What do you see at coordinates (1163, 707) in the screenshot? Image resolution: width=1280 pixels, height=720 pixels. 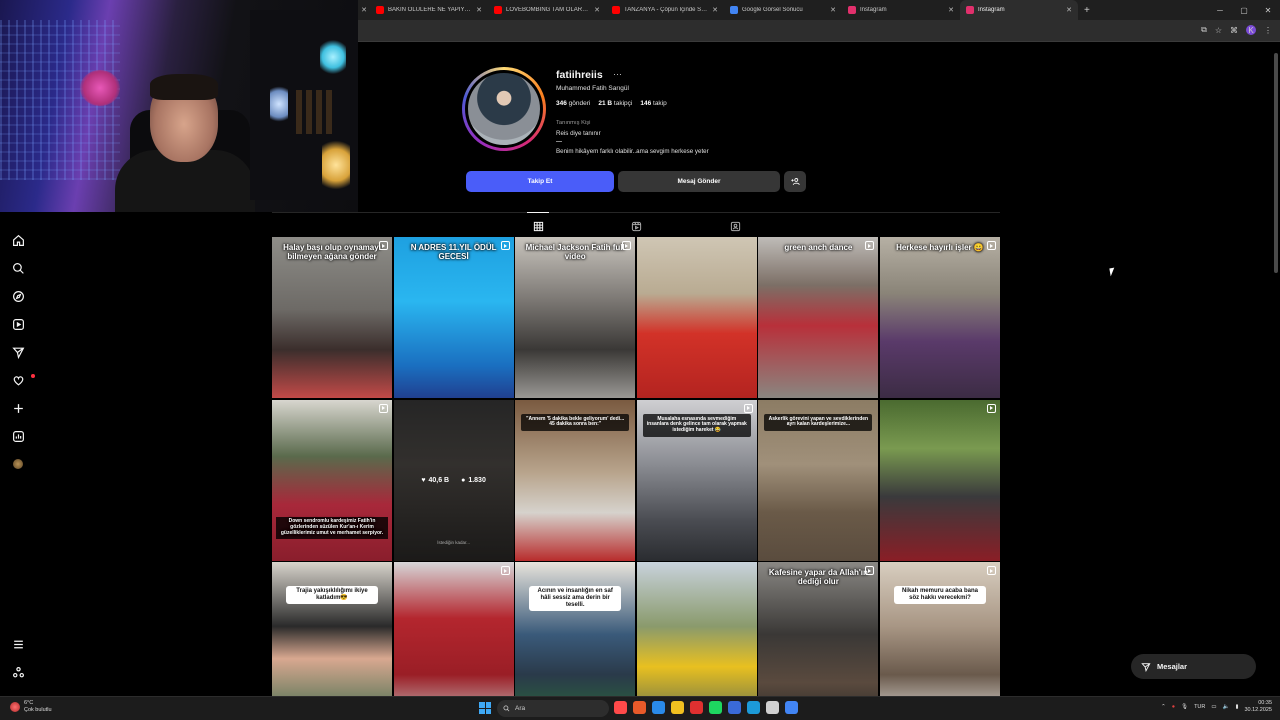 I see `tray-chevron-icon: ⌃` at bounding box center [1163, 707].